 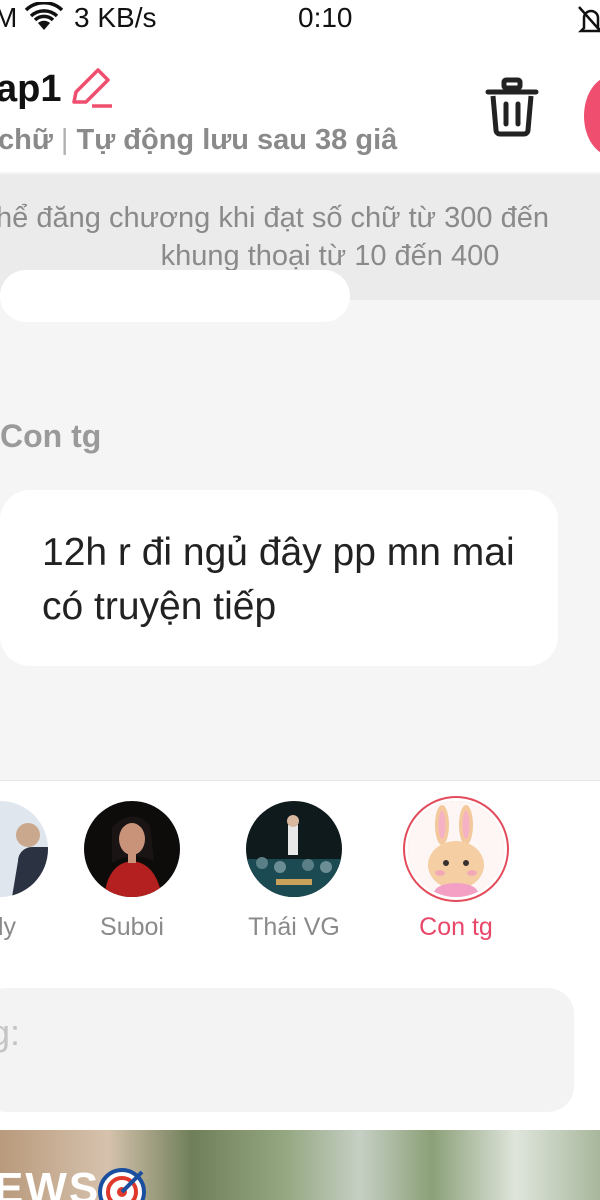 I want to click on character-name: Con tg, so click(x=456, y=927).